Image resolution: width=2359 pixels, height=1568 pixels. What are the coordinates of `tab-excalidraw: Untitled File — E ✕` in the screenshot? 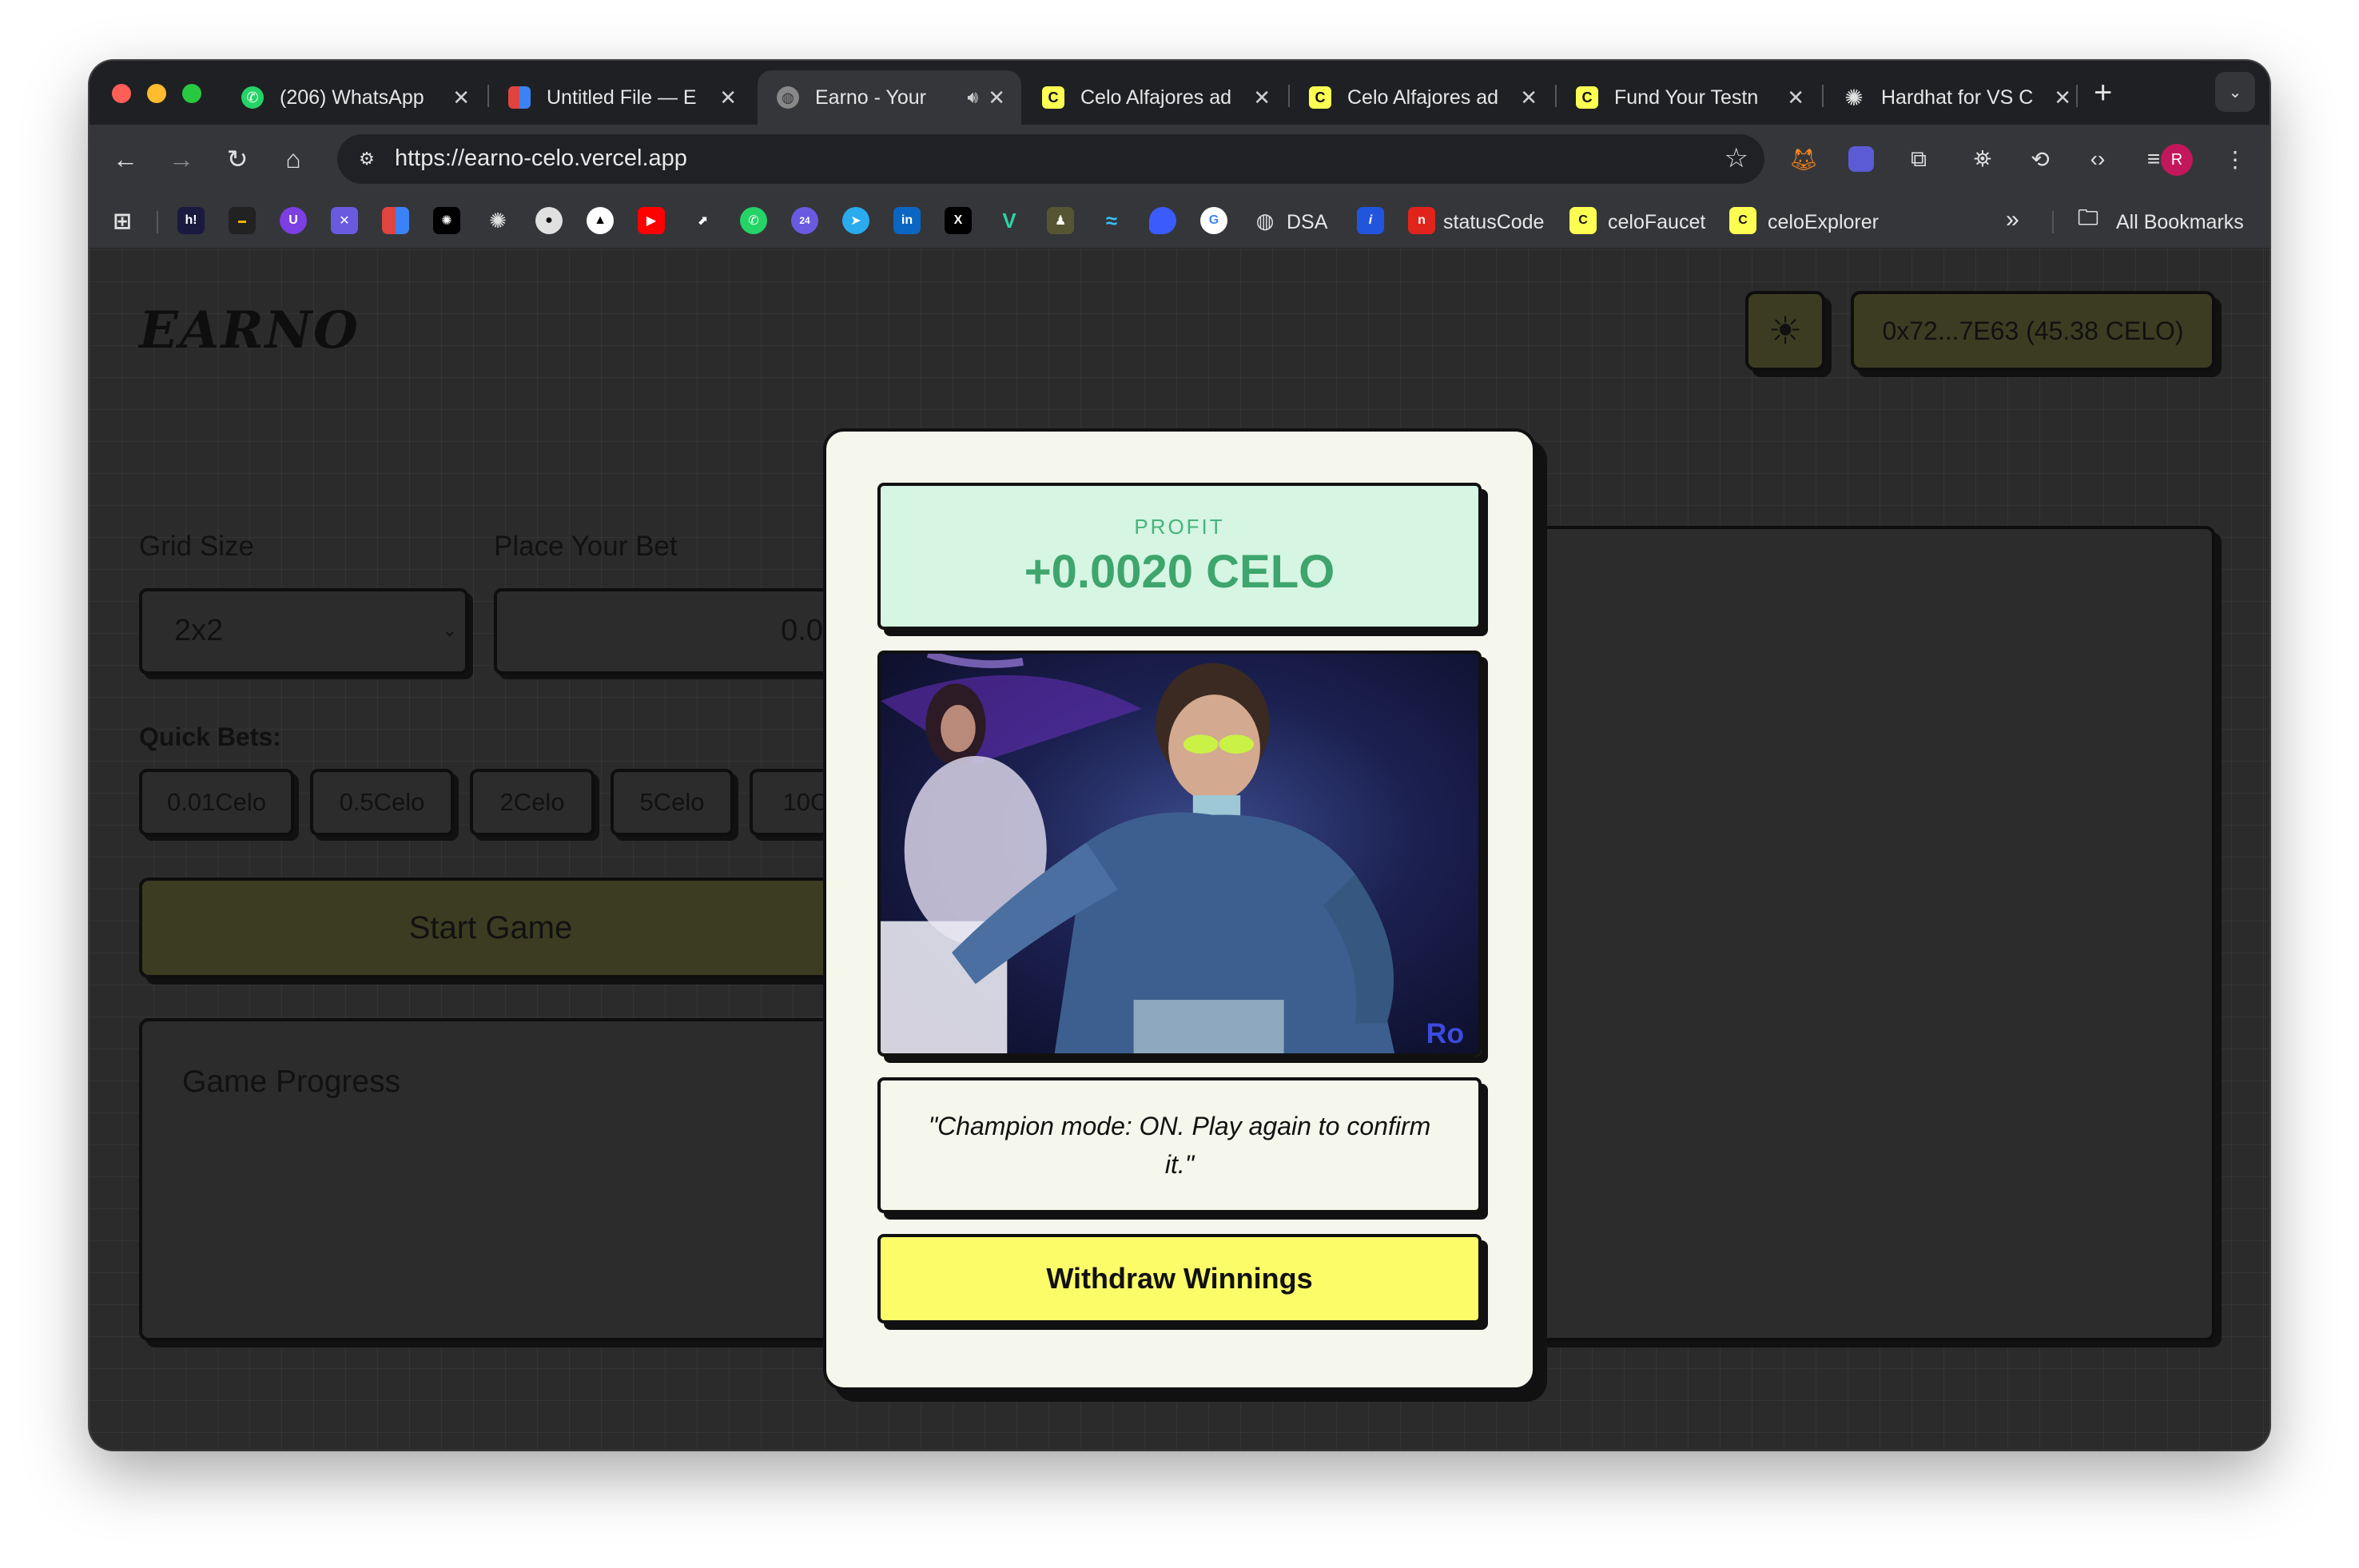 It's located at (621, 97).